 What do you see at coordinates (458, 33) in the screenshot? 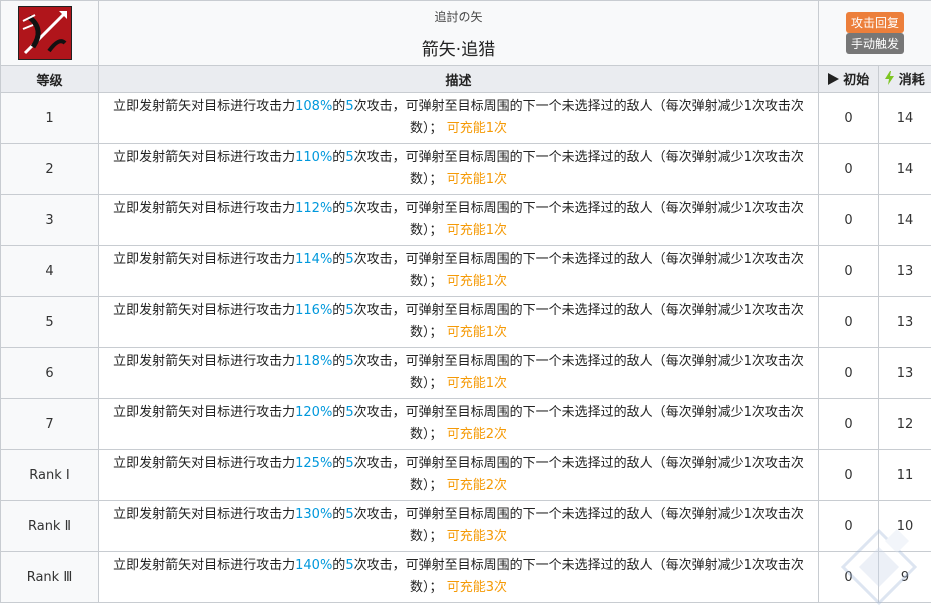
I see `skill-name-cell: 追討の矢 箭矢·追猎` at bounding box center [458, 33].